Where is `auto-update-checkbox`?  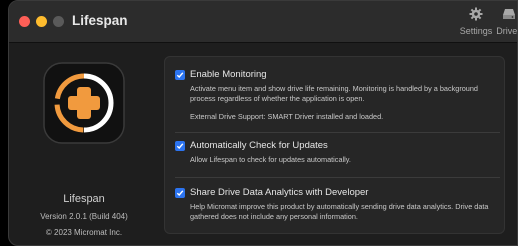 auto-update-checkbox is located at coordinates (180, 145).